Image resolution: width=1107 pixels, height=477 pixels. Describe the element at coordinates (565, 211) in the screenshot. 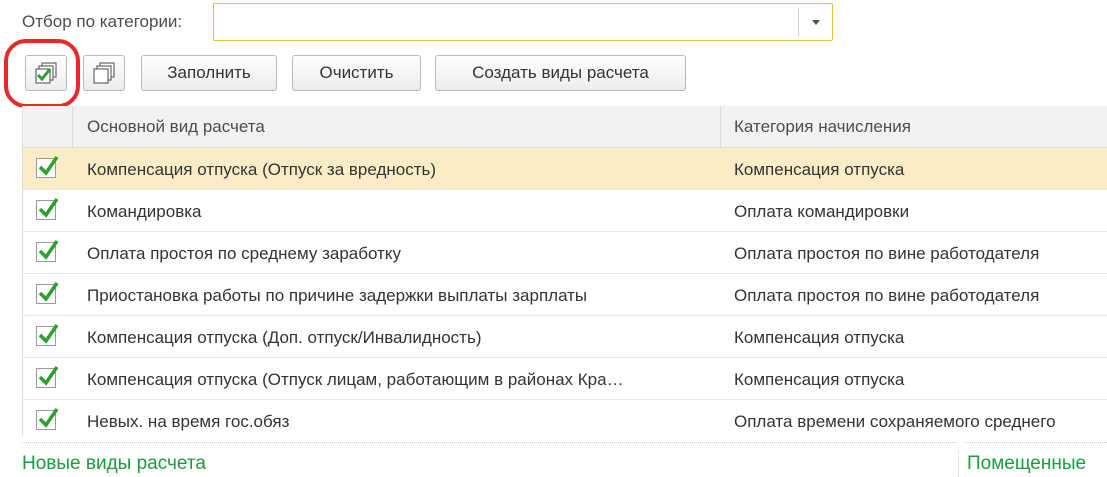

I see `table-row: Командировка Оплата командировки` at that location.